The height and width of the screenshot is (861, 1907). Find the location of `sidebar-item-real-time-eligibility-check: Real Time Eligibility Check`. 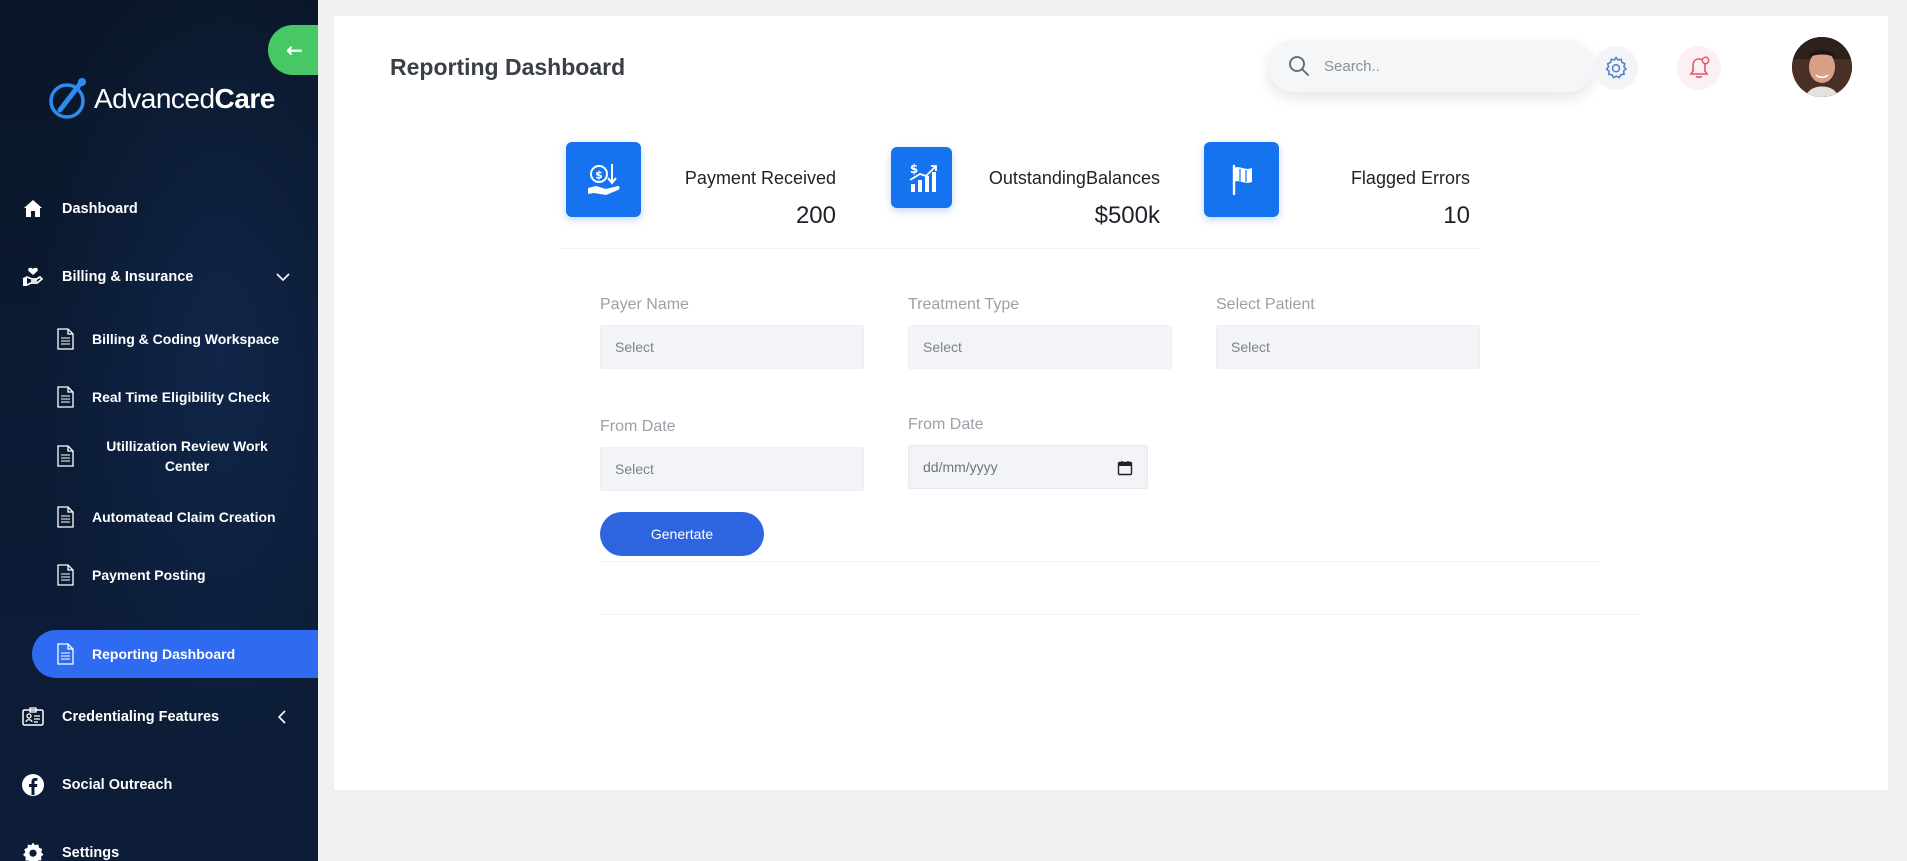

sidebar-item-real-time-eligibility-check: Real Time Eligibility Check is located at coordinates (175, 397).